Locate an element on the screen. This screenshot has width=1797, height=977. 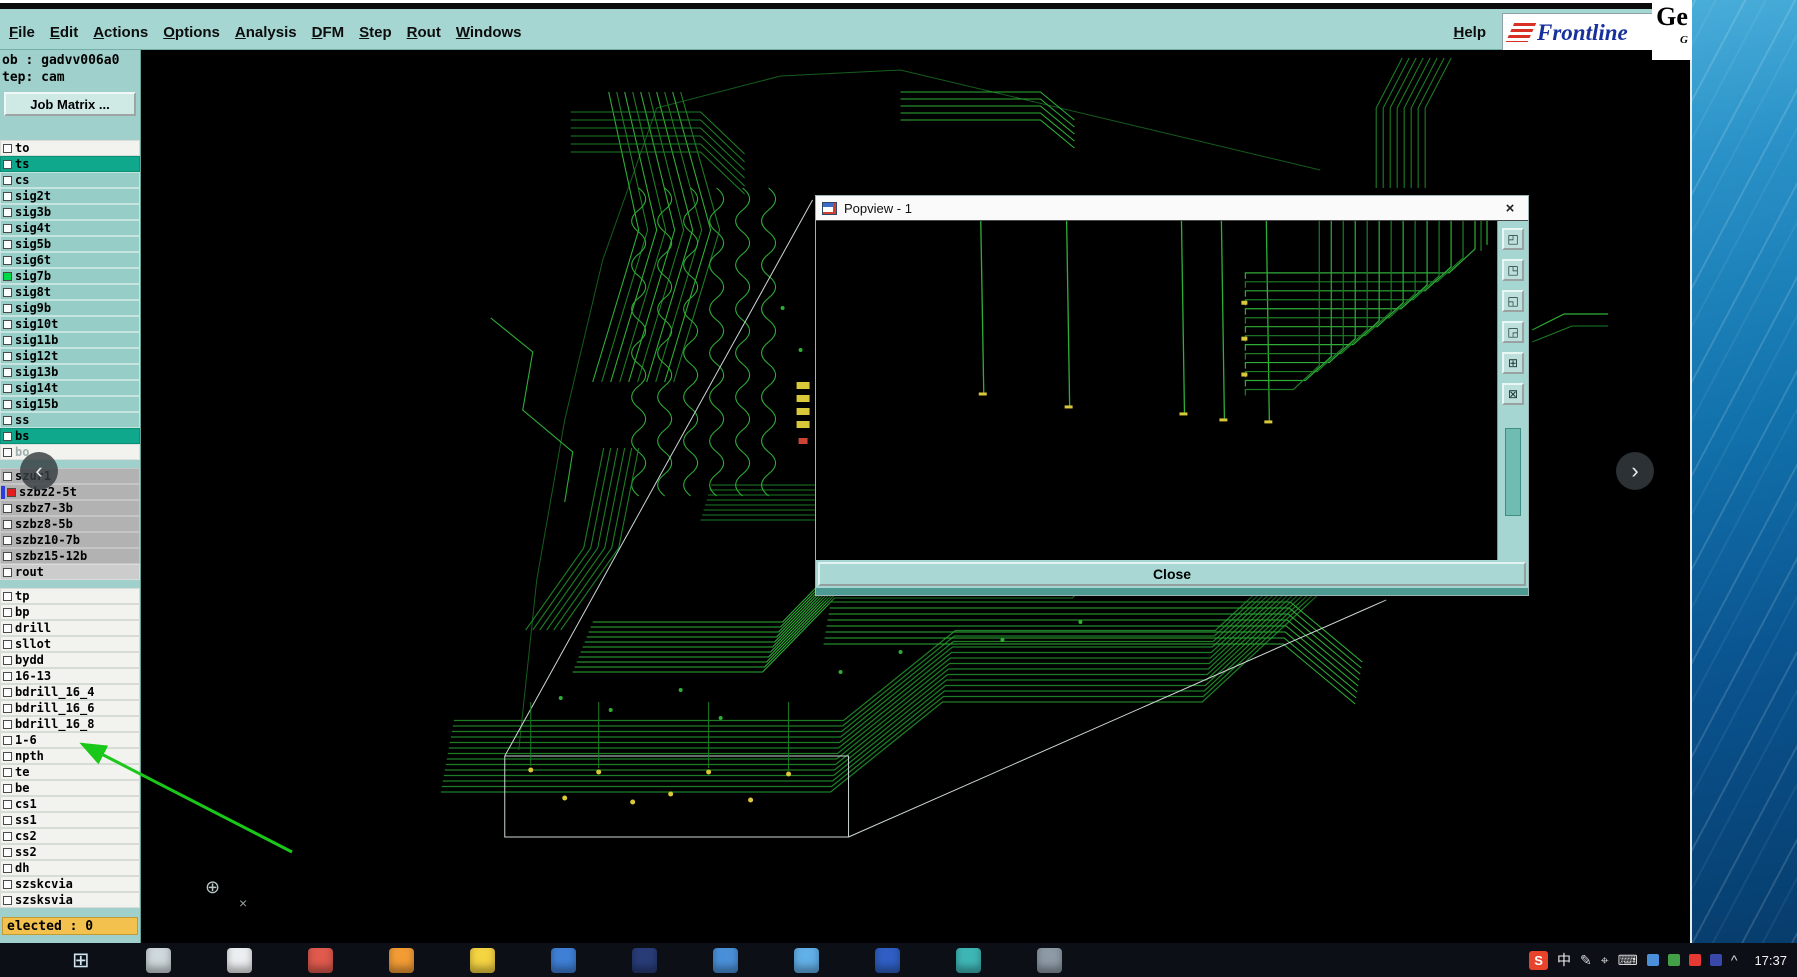
layer-row-sig6t: sig6t is located at coordinates (70, 260).